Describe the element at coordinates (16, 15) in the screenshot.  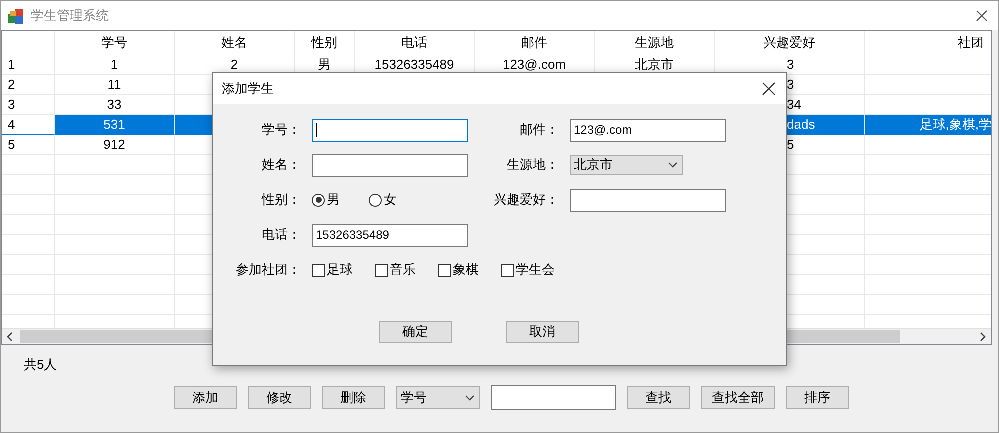
I see `app-icon` at that location.